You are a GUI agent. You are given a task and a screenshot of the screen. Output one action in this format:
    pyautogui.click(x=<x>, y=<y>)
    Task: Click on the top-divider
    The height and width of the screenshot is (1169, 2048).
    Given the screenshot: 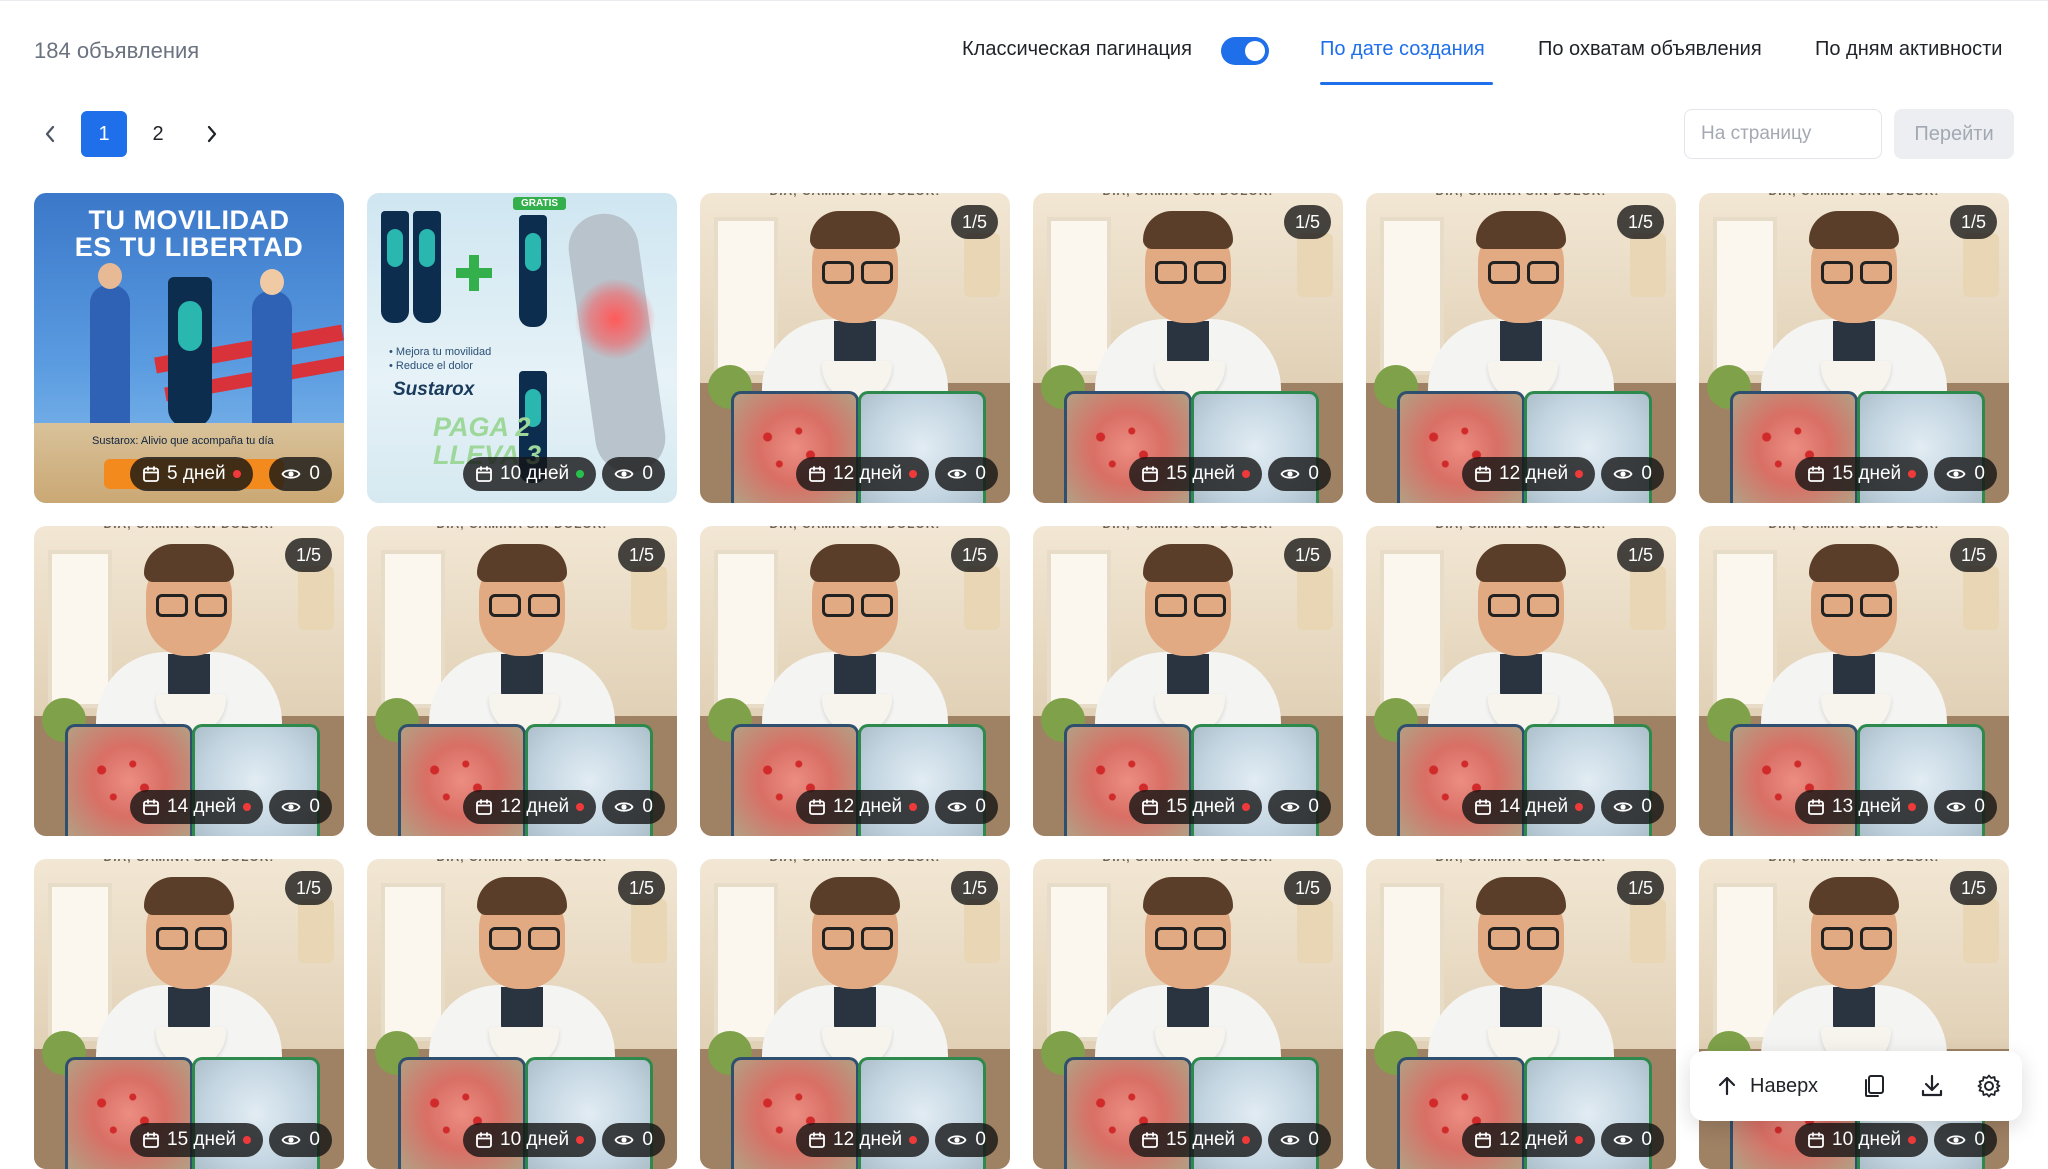 What is the action you would take?
    pyautogui.click(x=1024, y=0)
    